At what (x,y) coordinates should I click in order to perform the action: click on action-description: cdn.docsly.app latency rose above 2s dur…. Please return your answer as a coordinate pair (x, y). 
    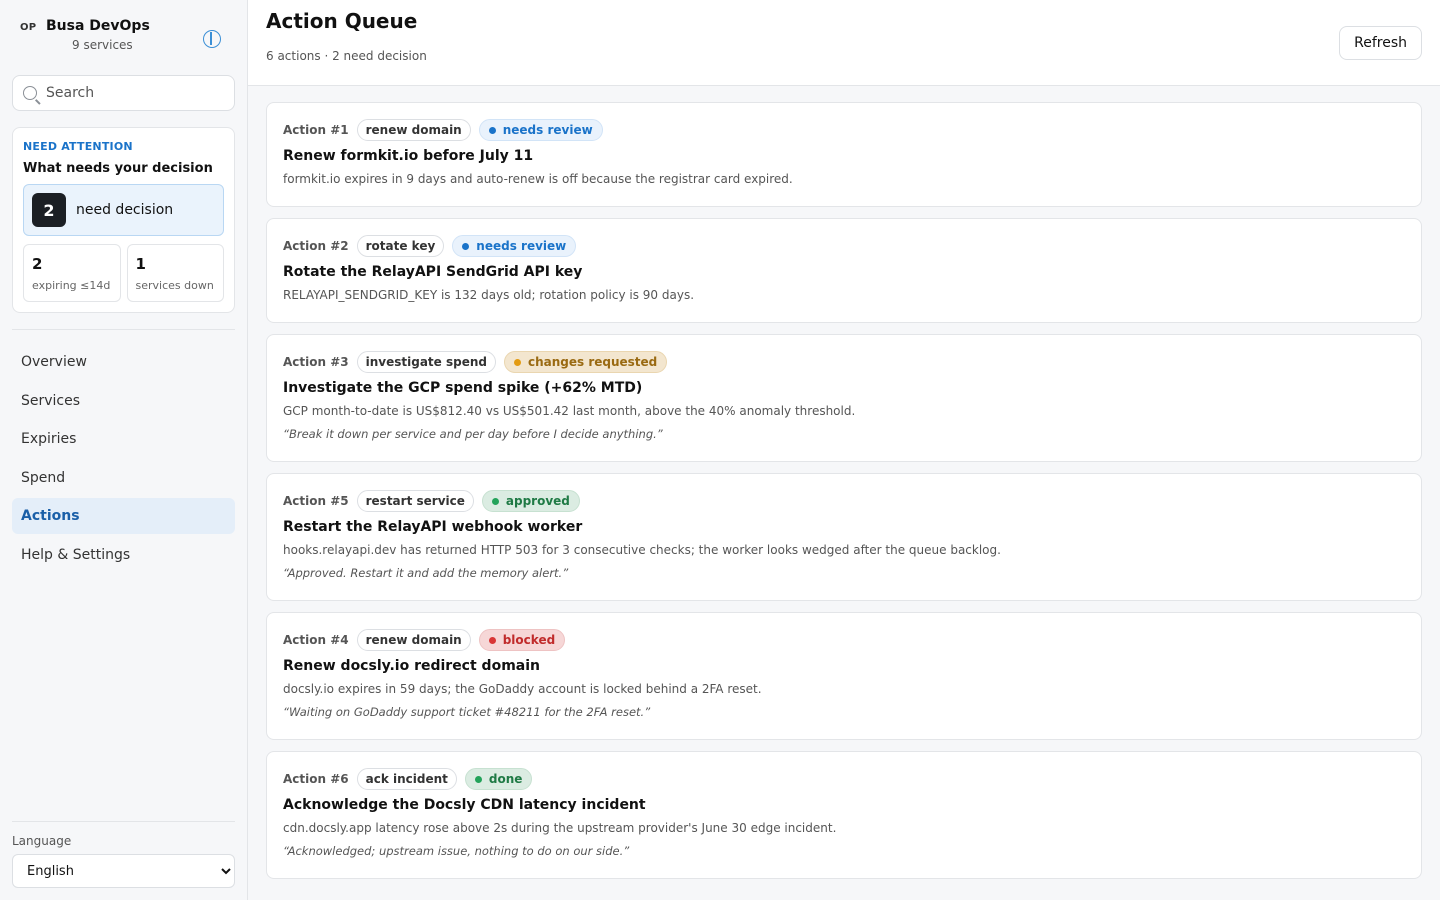
    Looking at the image, I should click on (560, 828).